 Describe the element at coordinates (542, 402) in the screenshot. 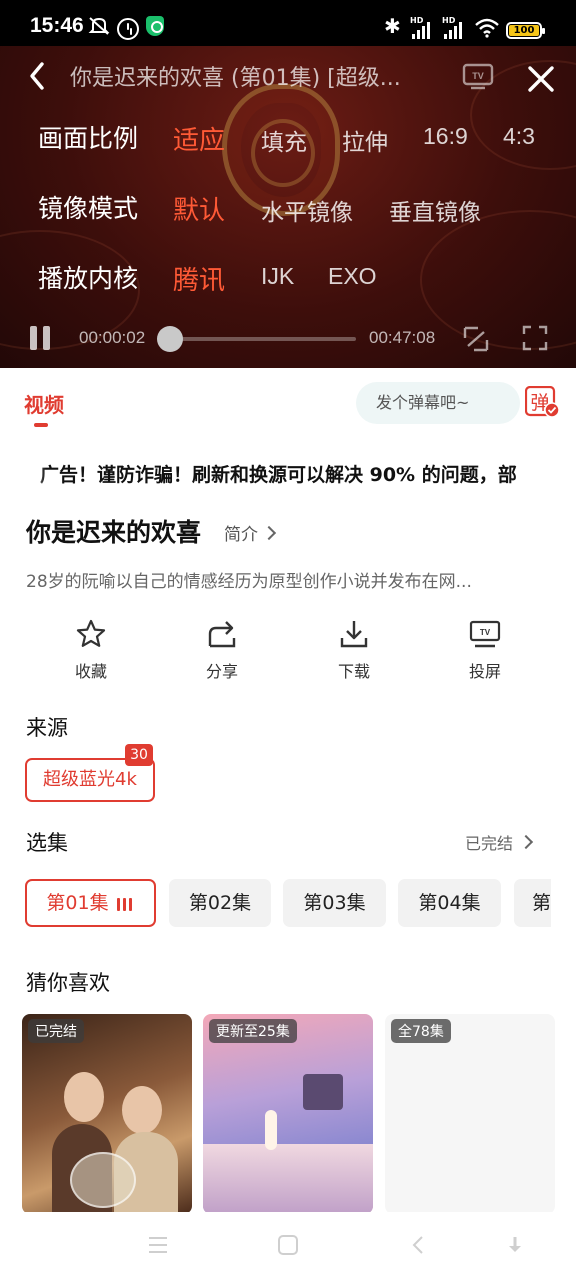

I see `danmaku-toggle-icon: 弹` at that location.